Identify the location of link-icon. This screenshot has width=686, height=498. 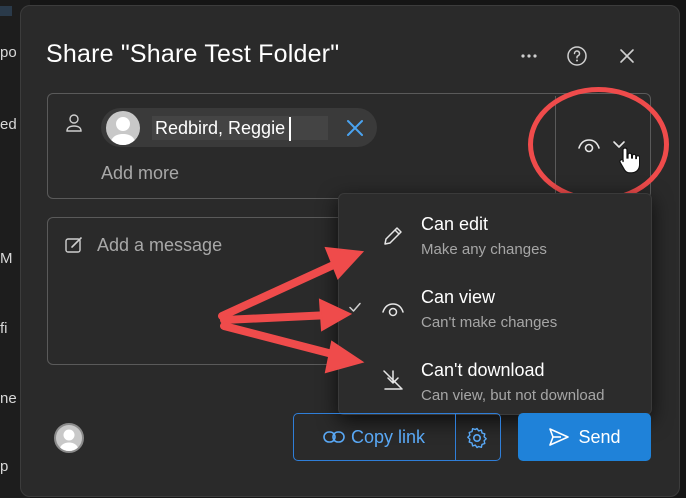
(334, 437).